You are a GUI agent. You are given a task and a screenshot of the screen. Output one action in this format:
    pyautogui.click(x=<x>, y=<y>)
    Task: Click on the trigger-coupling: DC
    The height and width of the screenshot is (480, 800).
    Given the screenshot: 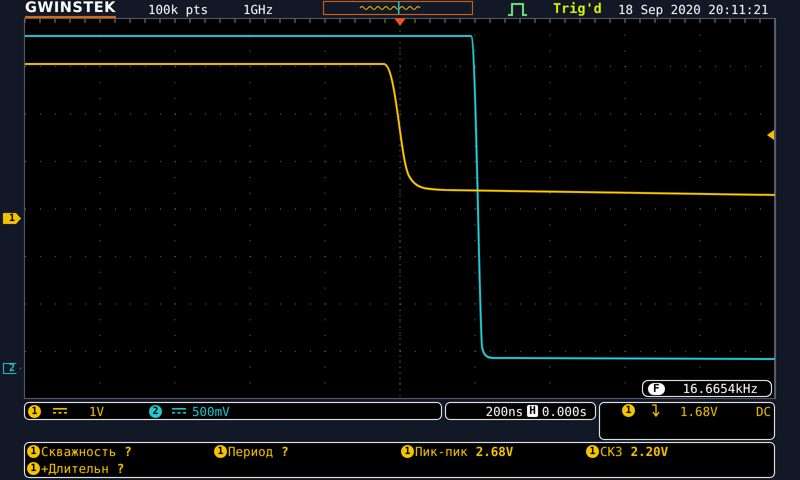 What is the action you would take?
    pyautogui.click(x=763, y=411)
    